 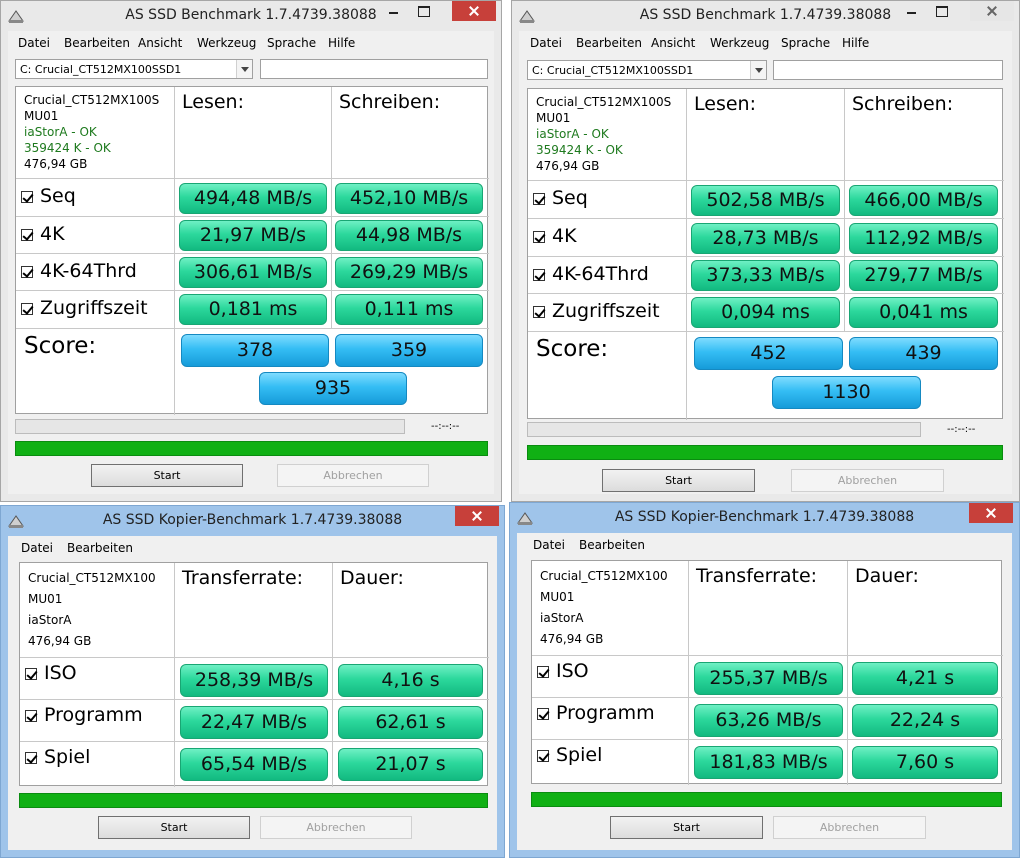 What do you see at coordinates (409, 235) in the screenshot?
I see `result-4k-write: 44,98 MB/s` at bounding box center [409, 235].